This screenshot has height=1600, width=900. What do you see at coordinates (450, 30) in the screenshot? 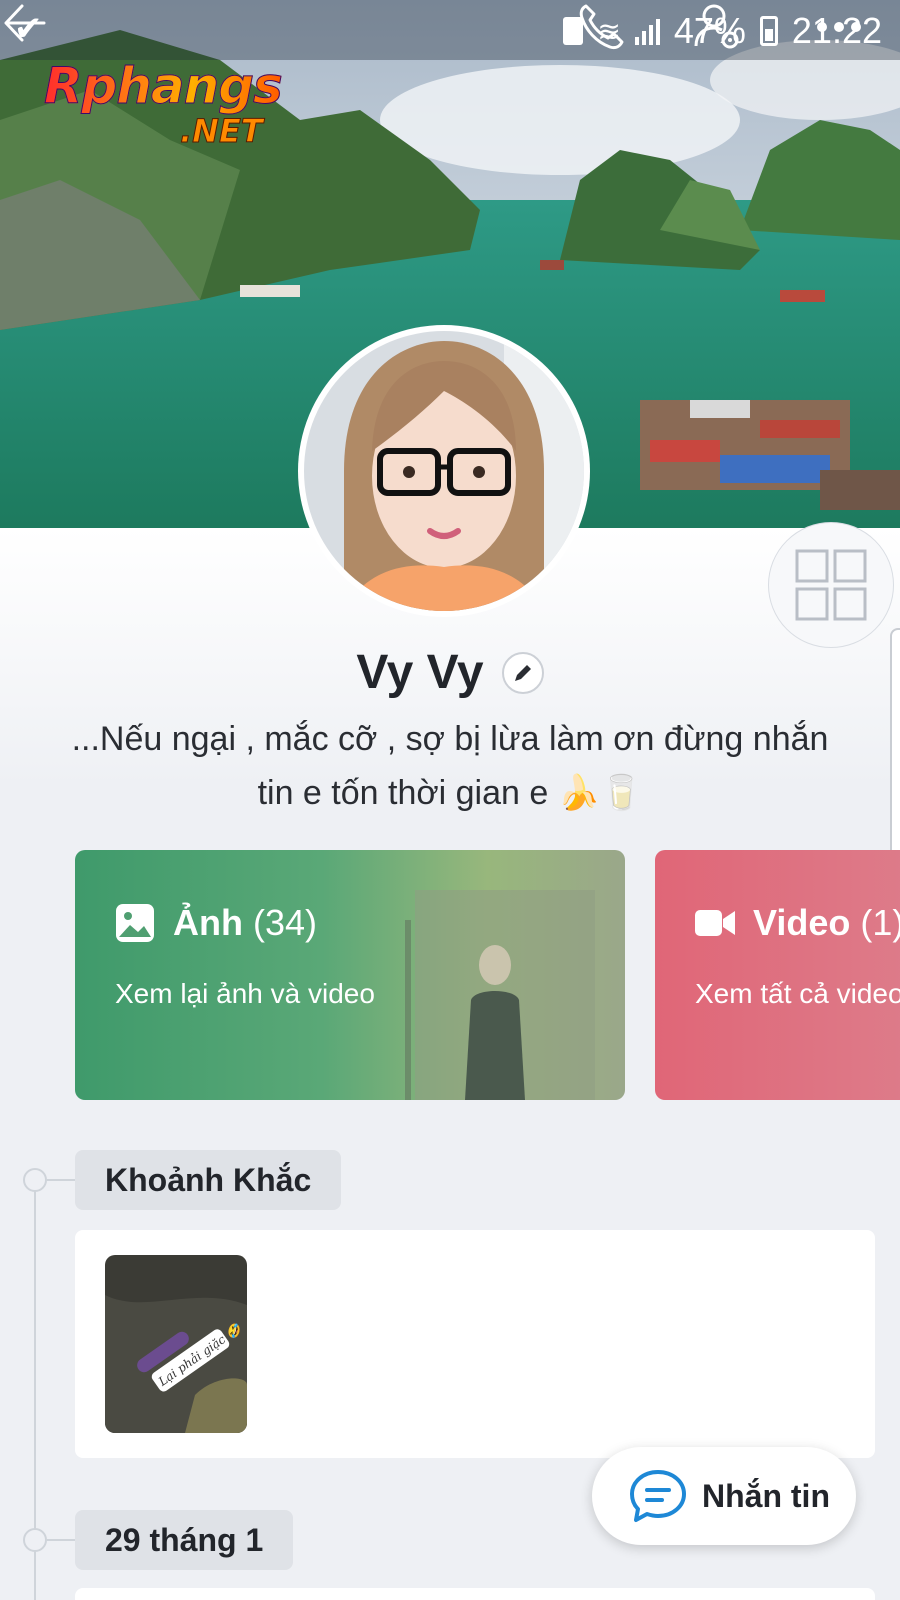
I see `status-bar: ✔ ≋ 47% 21:22` at bounding box center [450, 30].